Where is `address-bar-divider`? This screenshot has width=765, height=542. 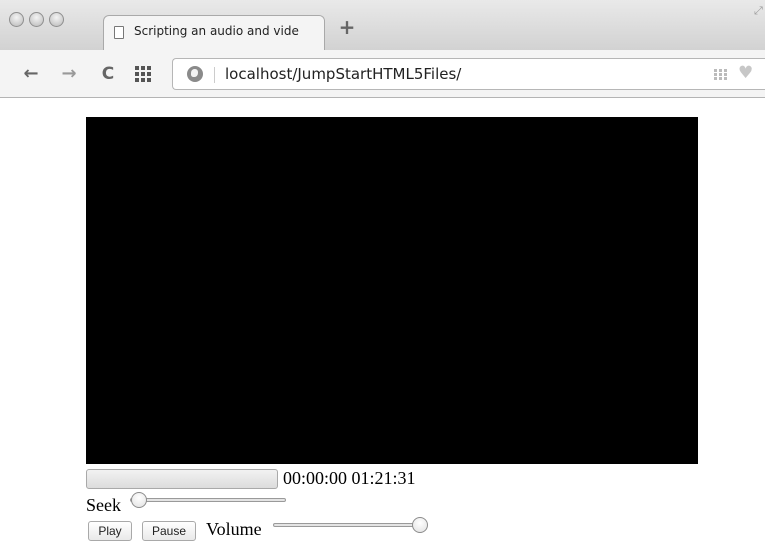 address-bar-divider is located at coordinates (214, 75).